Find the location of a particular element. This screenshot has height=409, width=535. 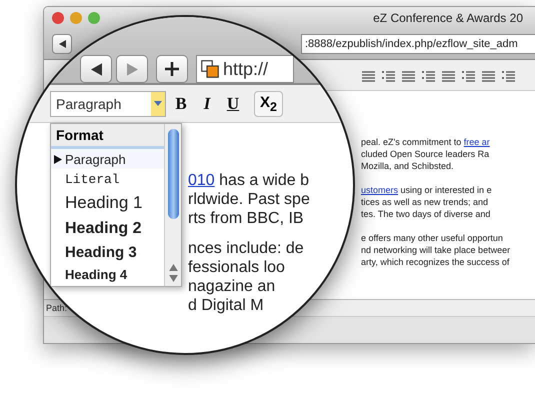

text-link: free ar is located at coordinates (477, 142).